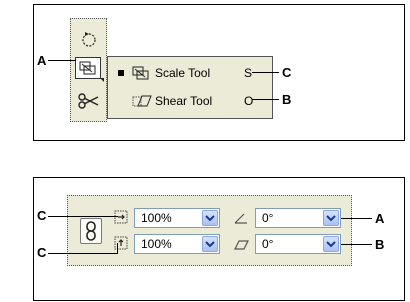 The width and height of the screenshot is (410, 302). I want to click on shear-angle-value: 0°, so click(268, 244).